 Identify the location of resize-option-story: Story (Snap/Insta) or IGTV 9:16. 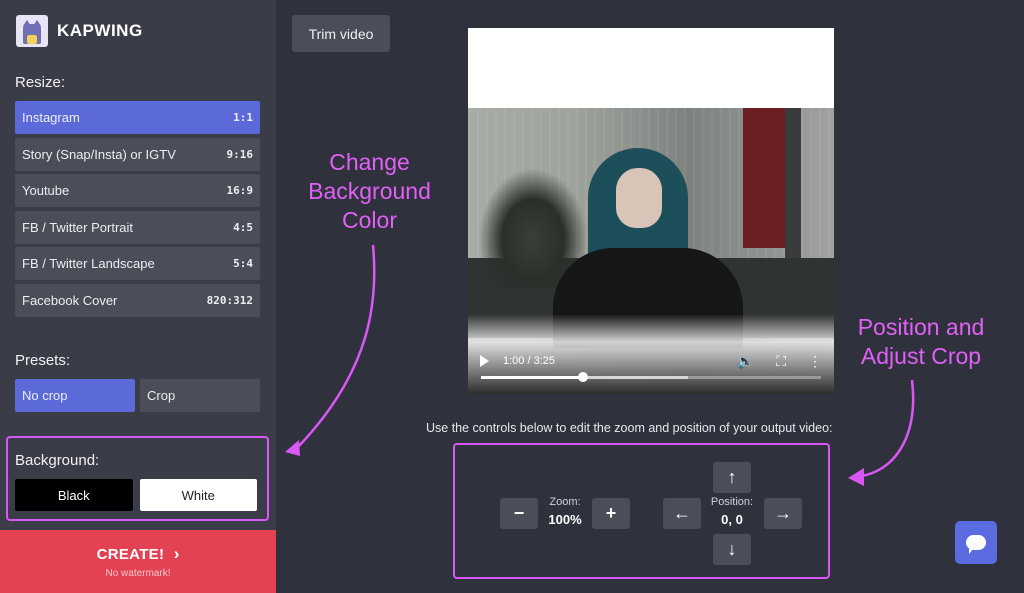
(137, 154).